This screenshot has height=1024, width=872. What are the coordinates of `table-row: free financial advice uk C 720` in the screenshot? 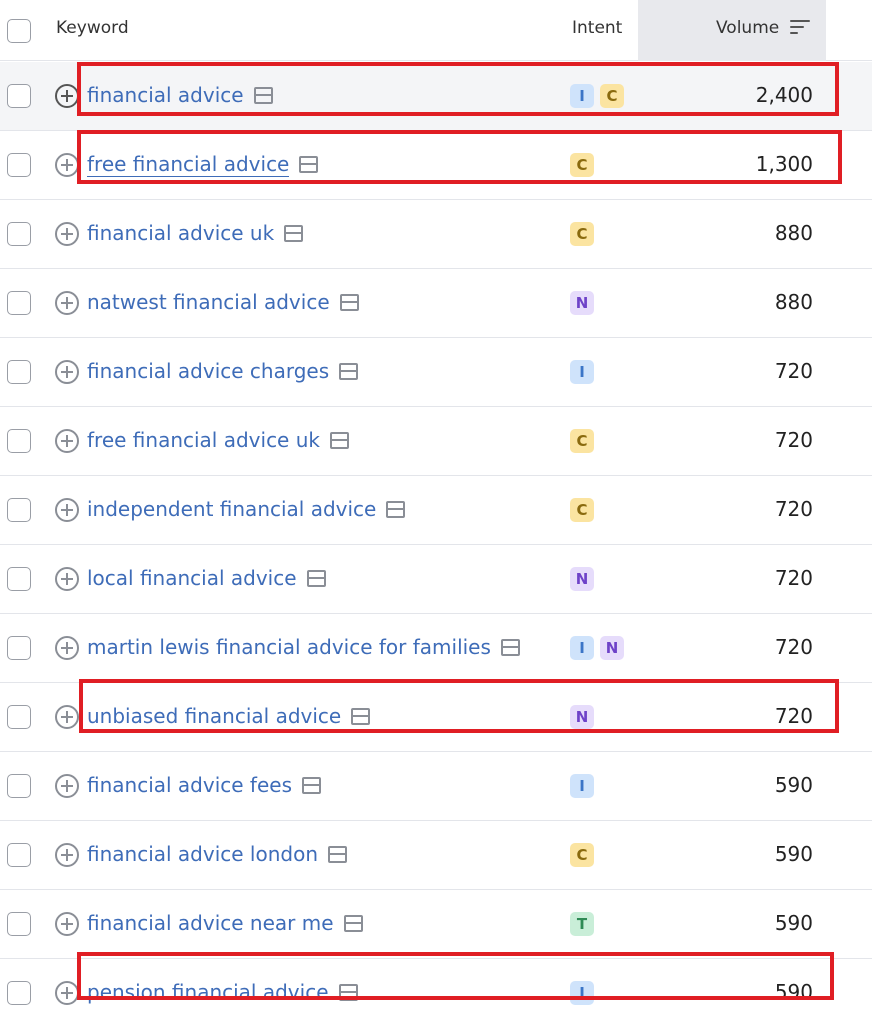 It's located at (436, 441).